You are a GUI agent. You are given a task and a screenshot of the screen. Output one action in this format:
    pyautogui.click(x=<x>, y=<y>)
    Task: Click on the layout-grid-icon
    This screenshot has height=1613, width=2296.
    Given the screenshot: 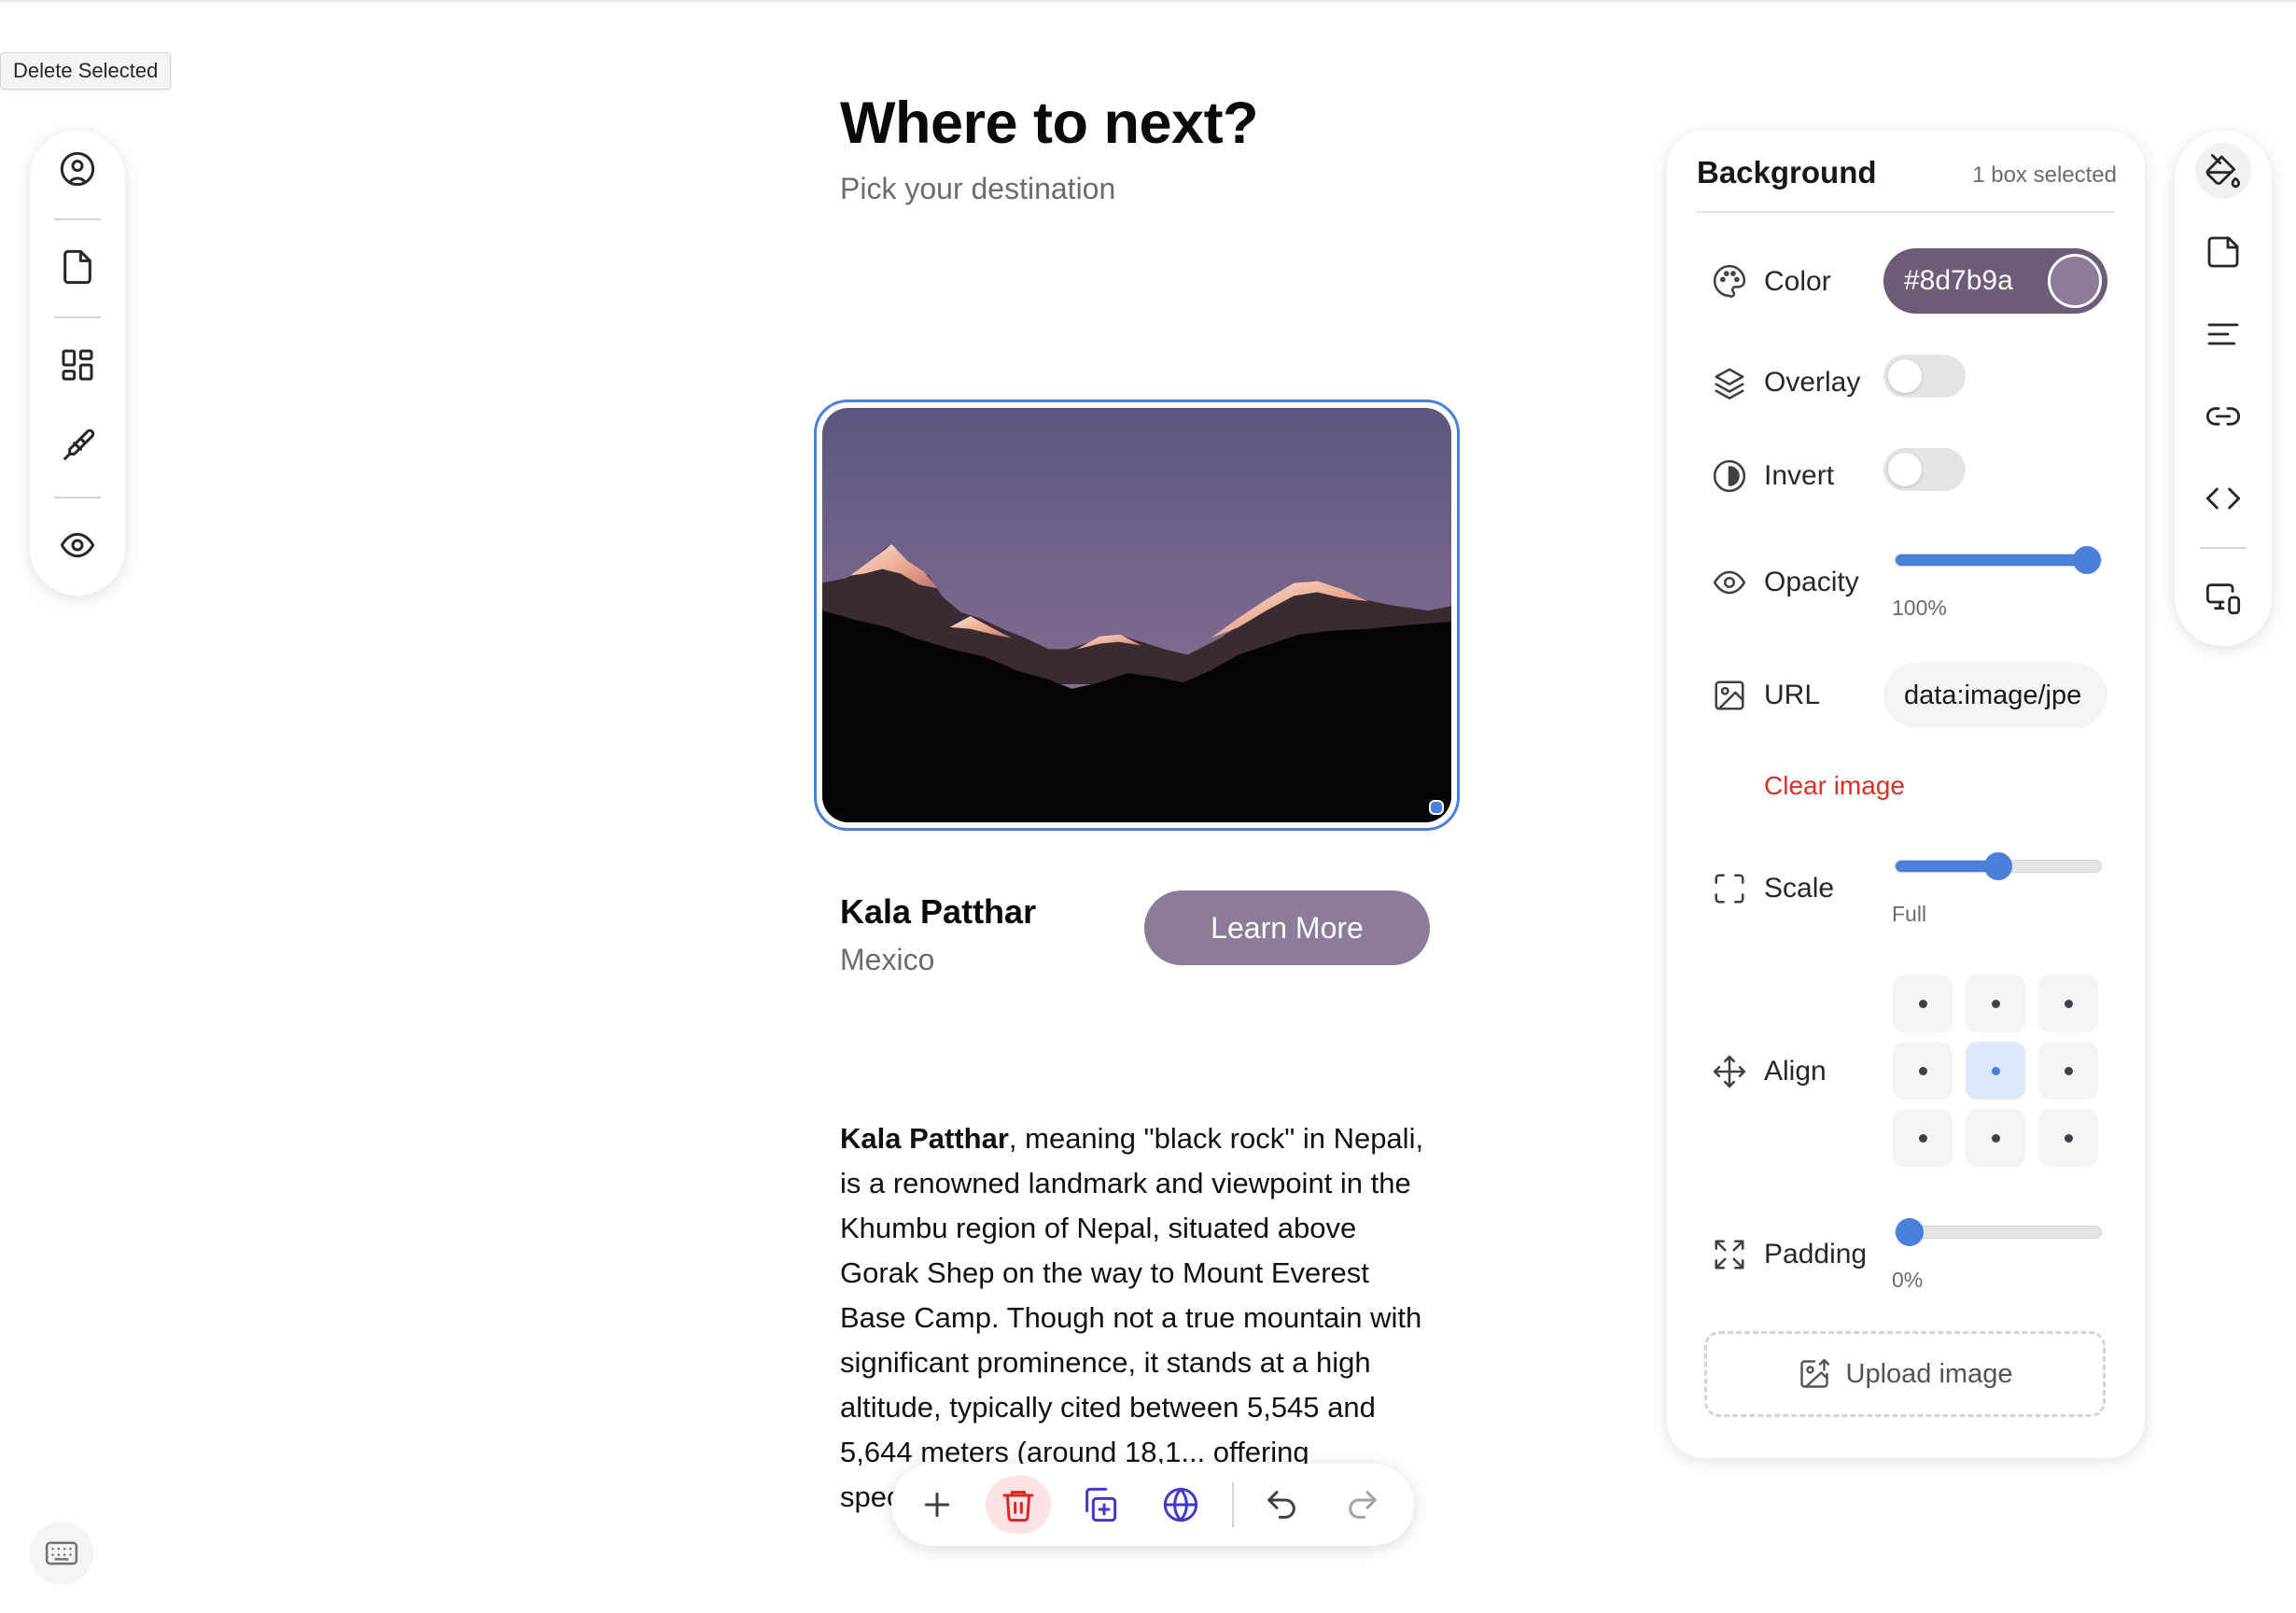 What is the action you would take?
    pyautogui.click(x=77, y=365)
    